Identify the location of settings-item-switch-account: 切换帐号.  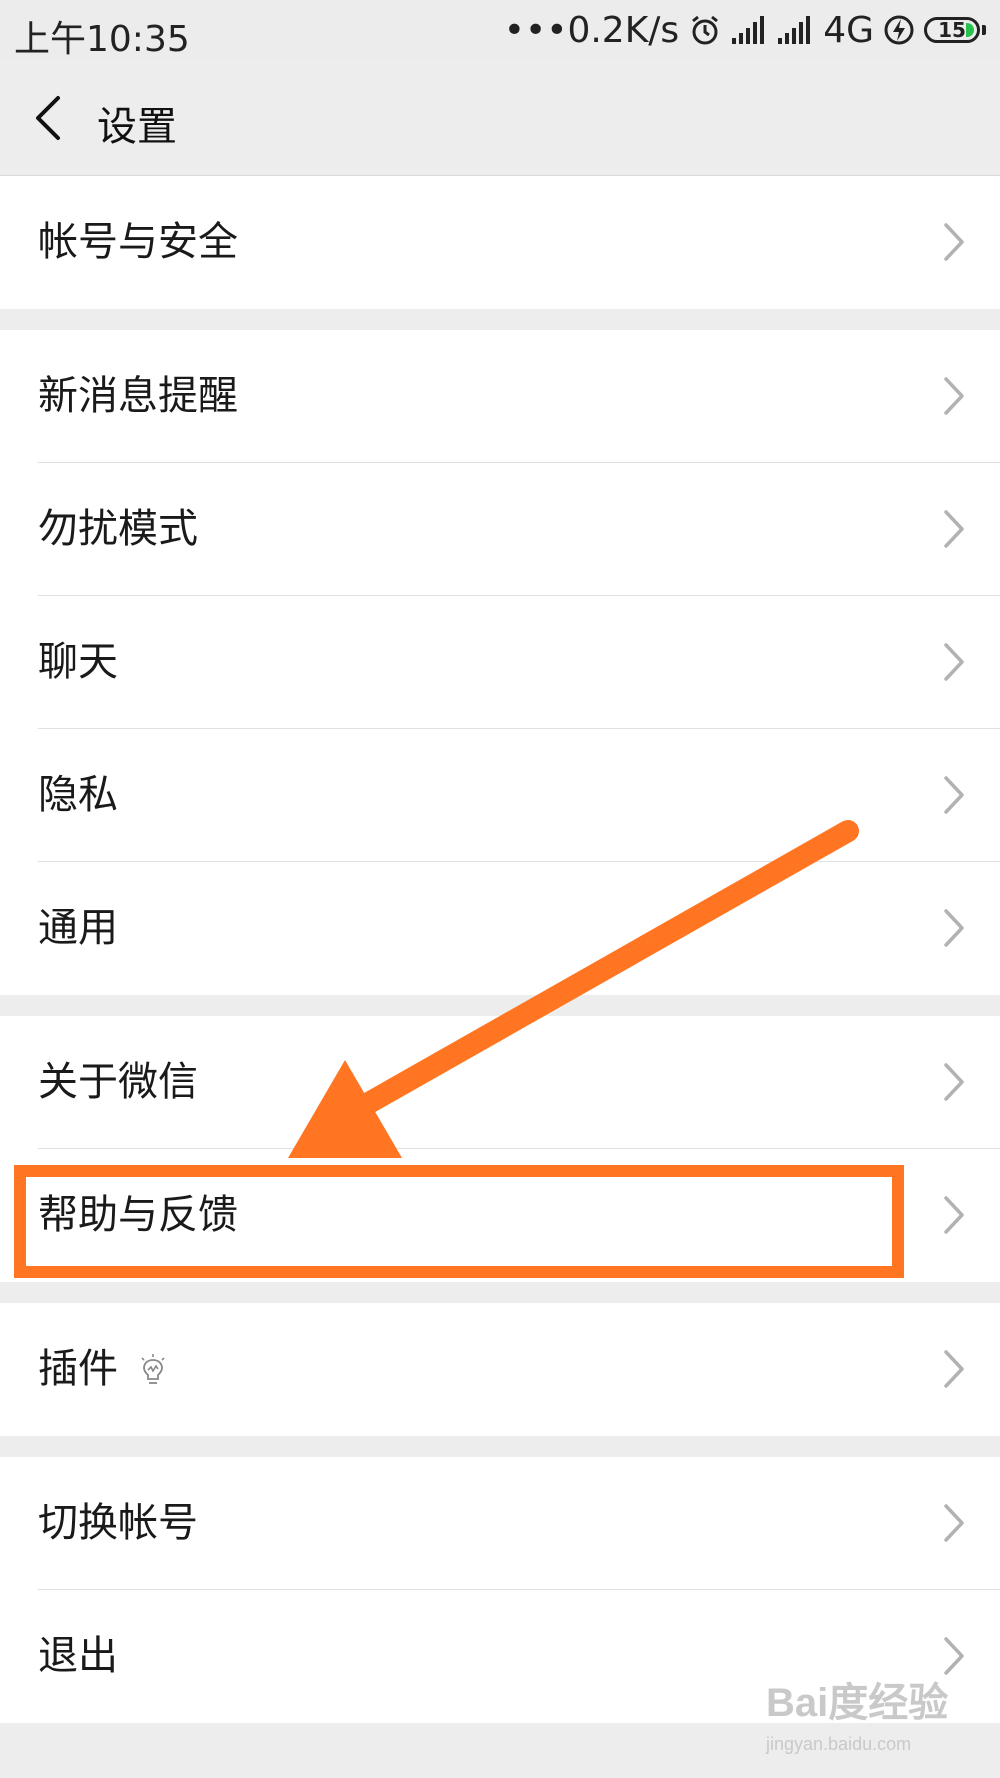
(500, 1523).